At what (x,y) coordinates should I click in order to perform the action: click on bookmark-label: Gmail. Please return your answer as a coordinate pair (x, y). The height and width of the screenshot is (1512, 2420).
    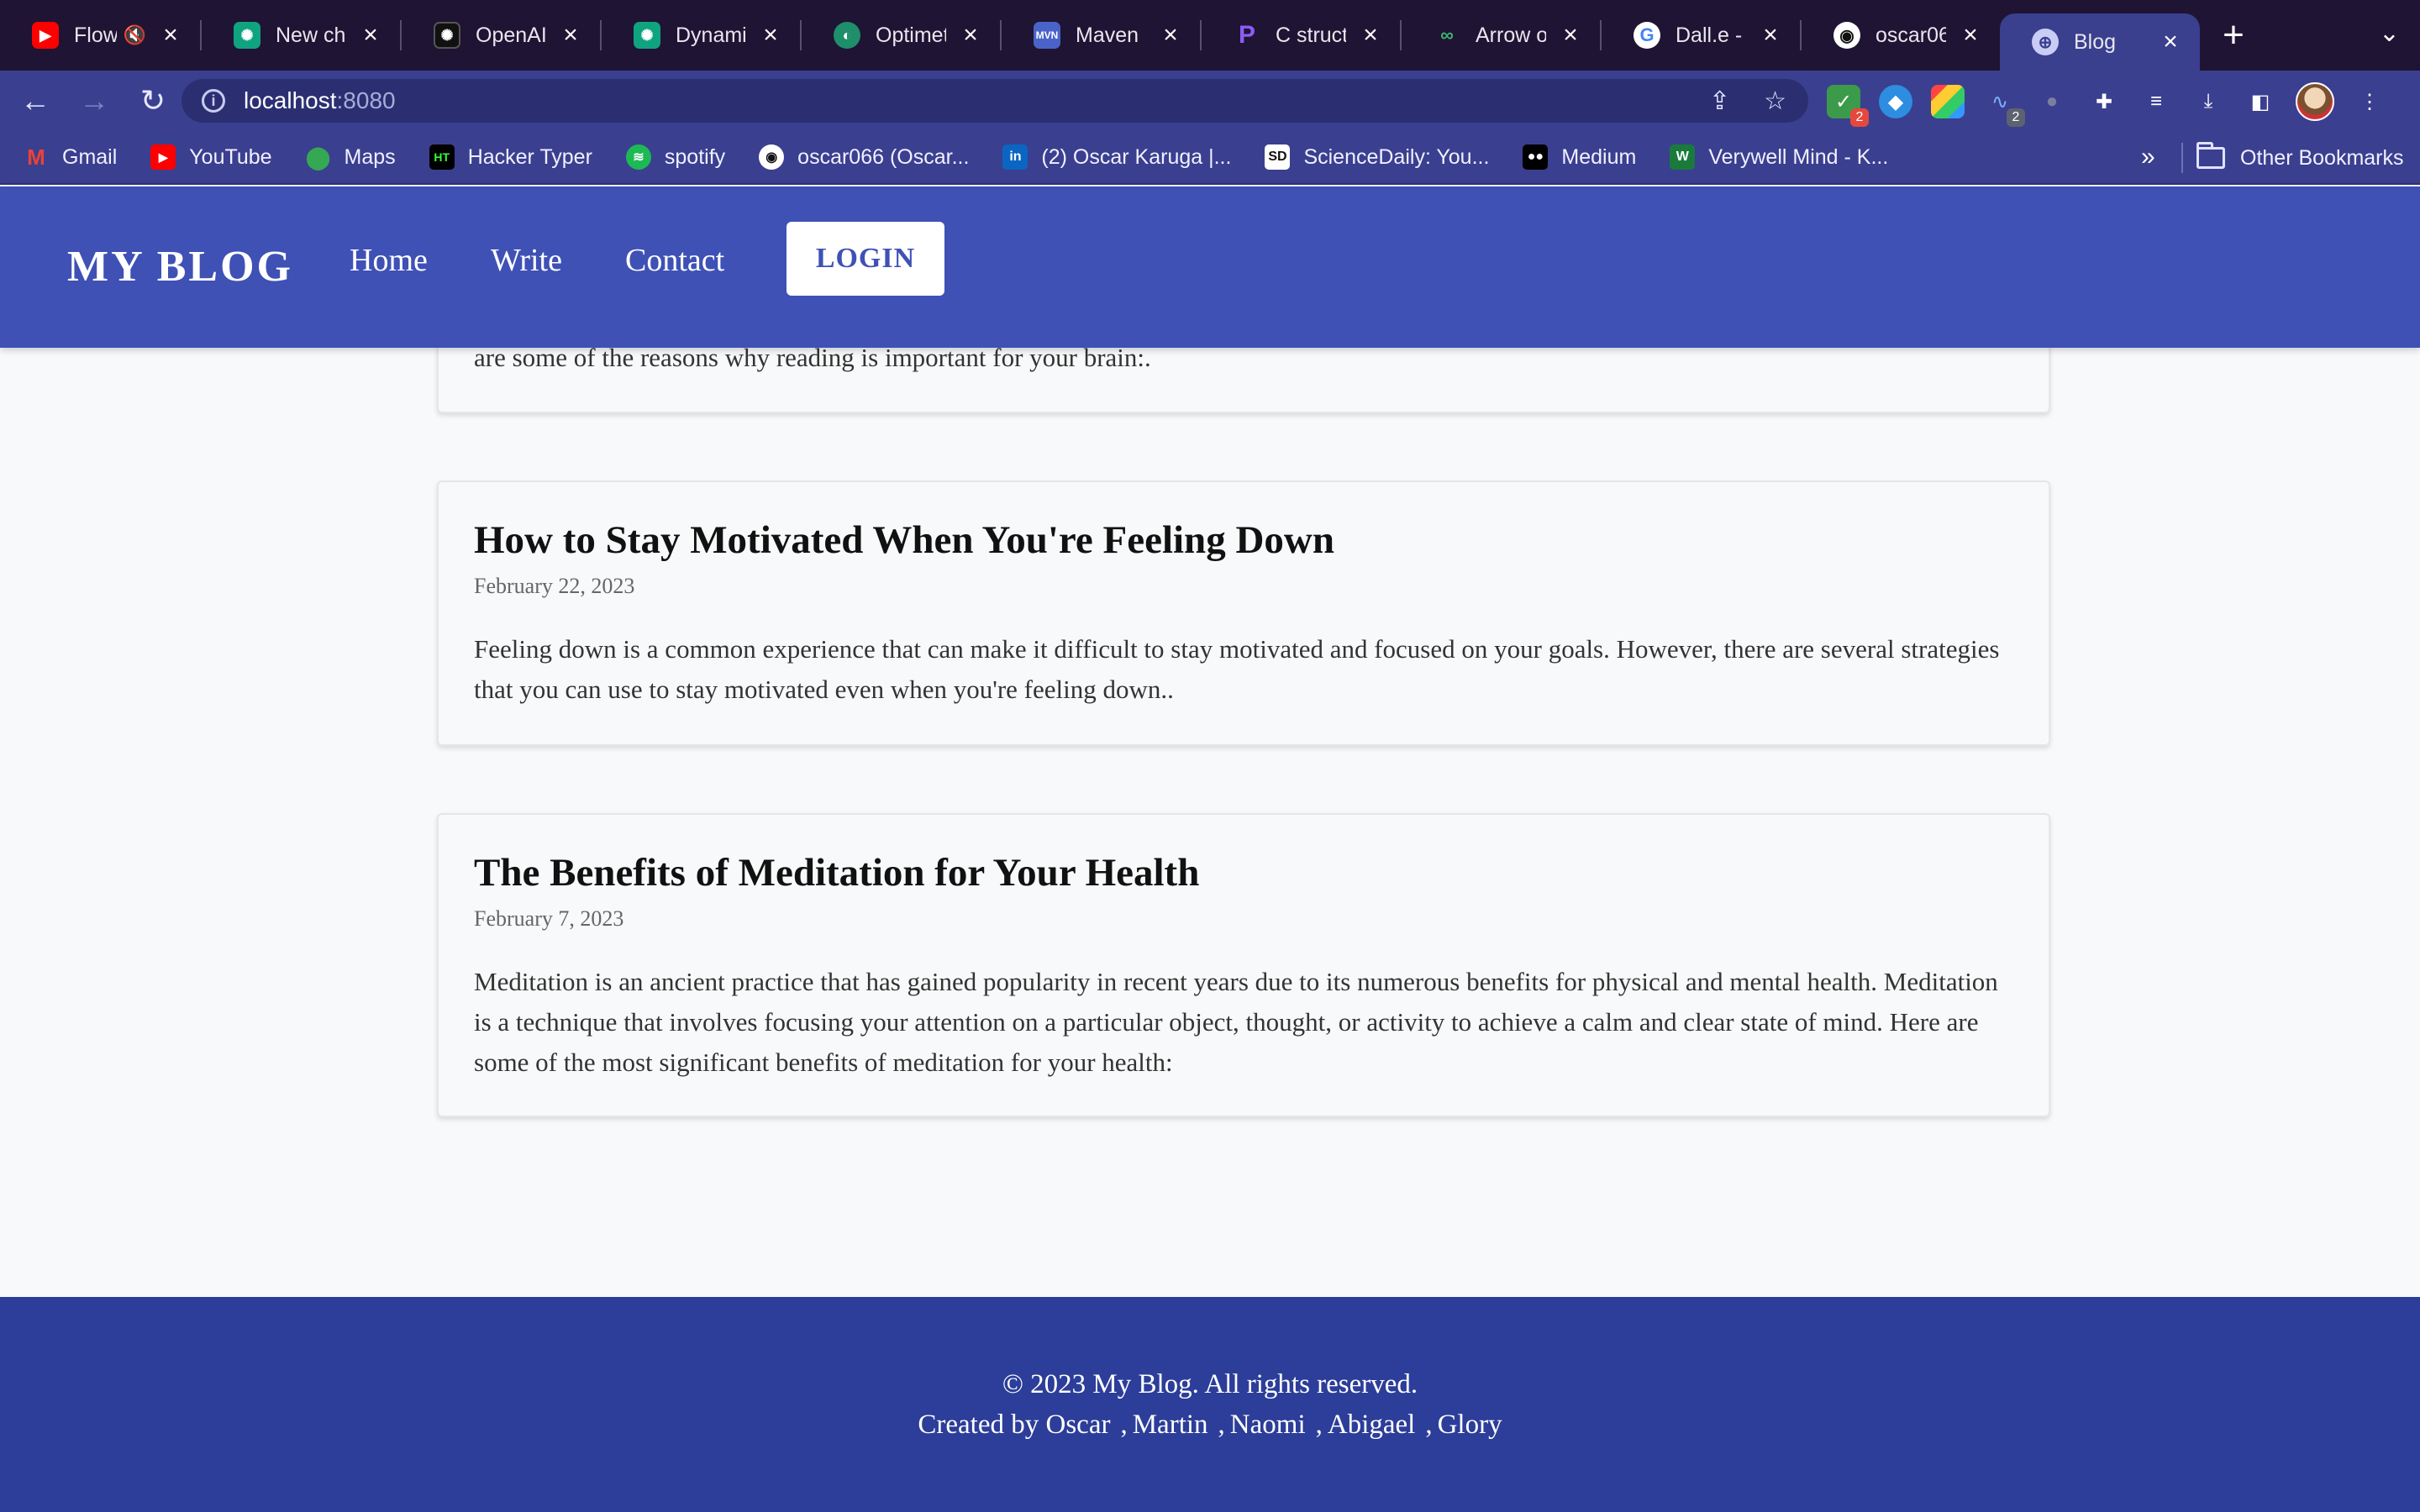
    Looking at the image, I should click on (90, 156).